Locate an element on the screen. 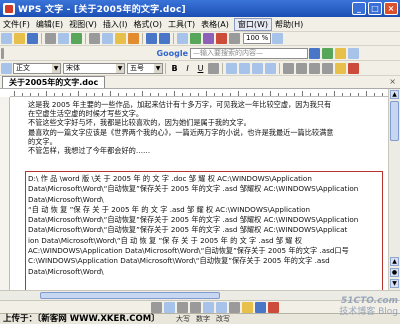 This screenshot has width=400, height=324. text-line: 不管这些文字好与坏，我都是比较喜欢的，因为她们是属于我的文字。 is located at coordinates (139, 123).